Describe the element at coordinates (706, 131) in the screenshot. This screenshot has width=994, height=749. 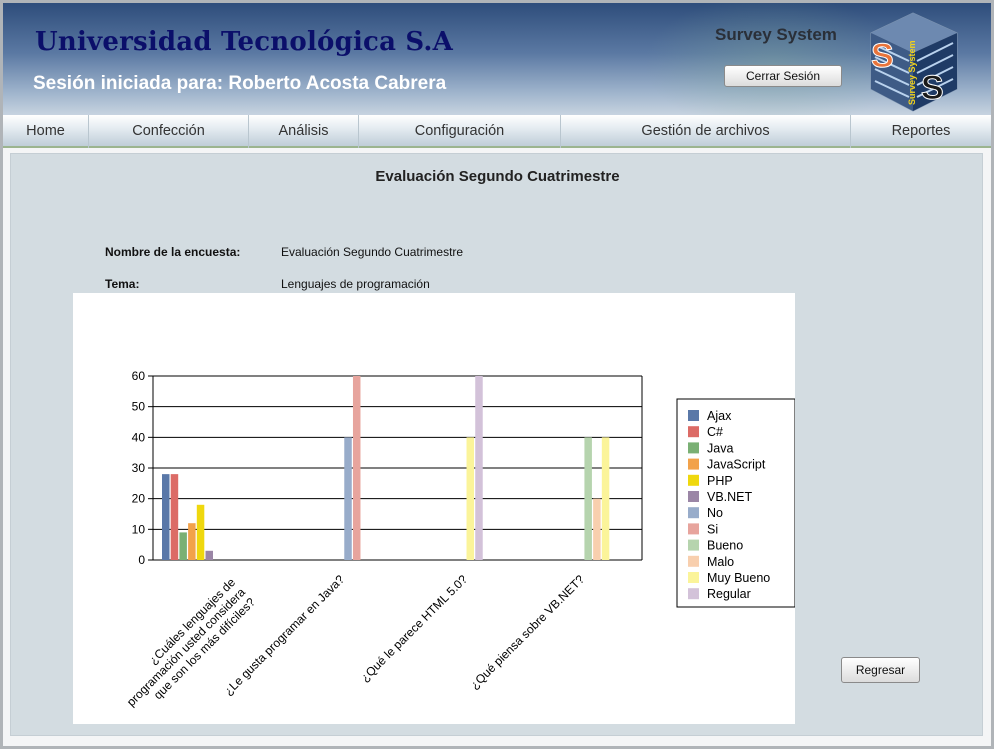
I see `nav-gestion-archivos: Gestión de archivos` at that location.